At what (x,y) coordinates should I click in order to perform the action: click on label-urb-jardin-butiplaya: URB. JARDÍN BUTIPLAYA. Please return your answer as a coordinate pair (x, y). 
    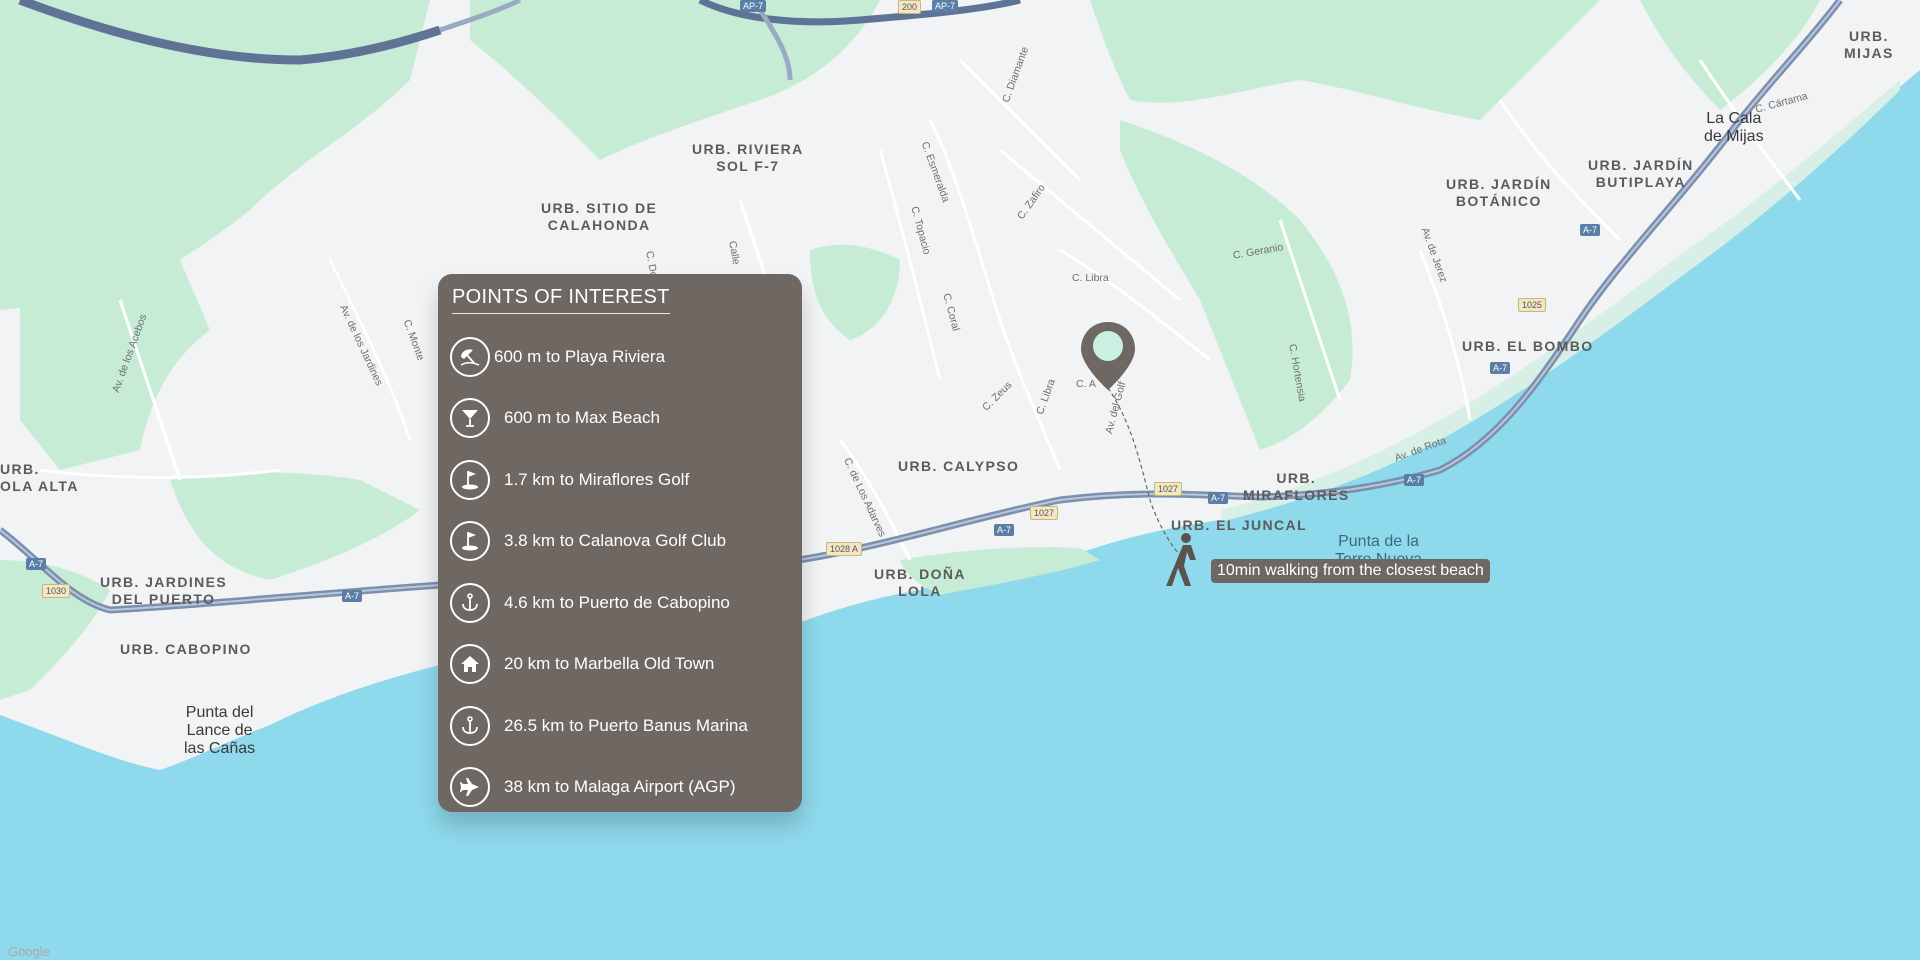
    Looking at the image, I should click on (1641, 173).